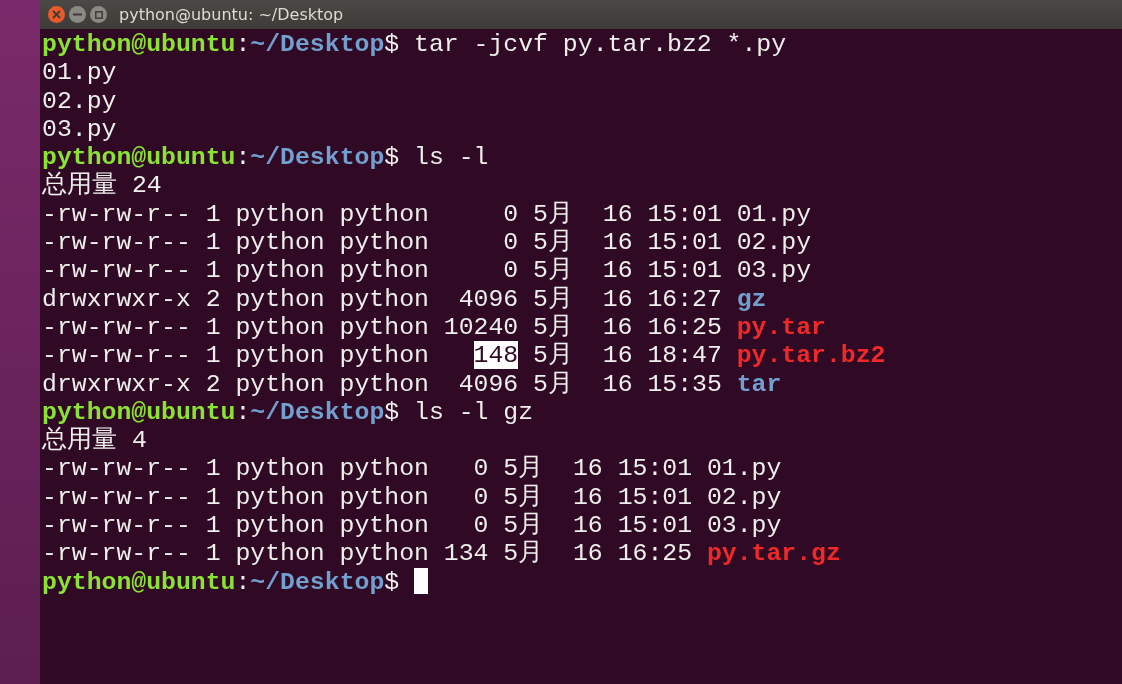 This screenshot has height=684, width=1122. I want to click on output-text: 02.py, so click(79, 100).